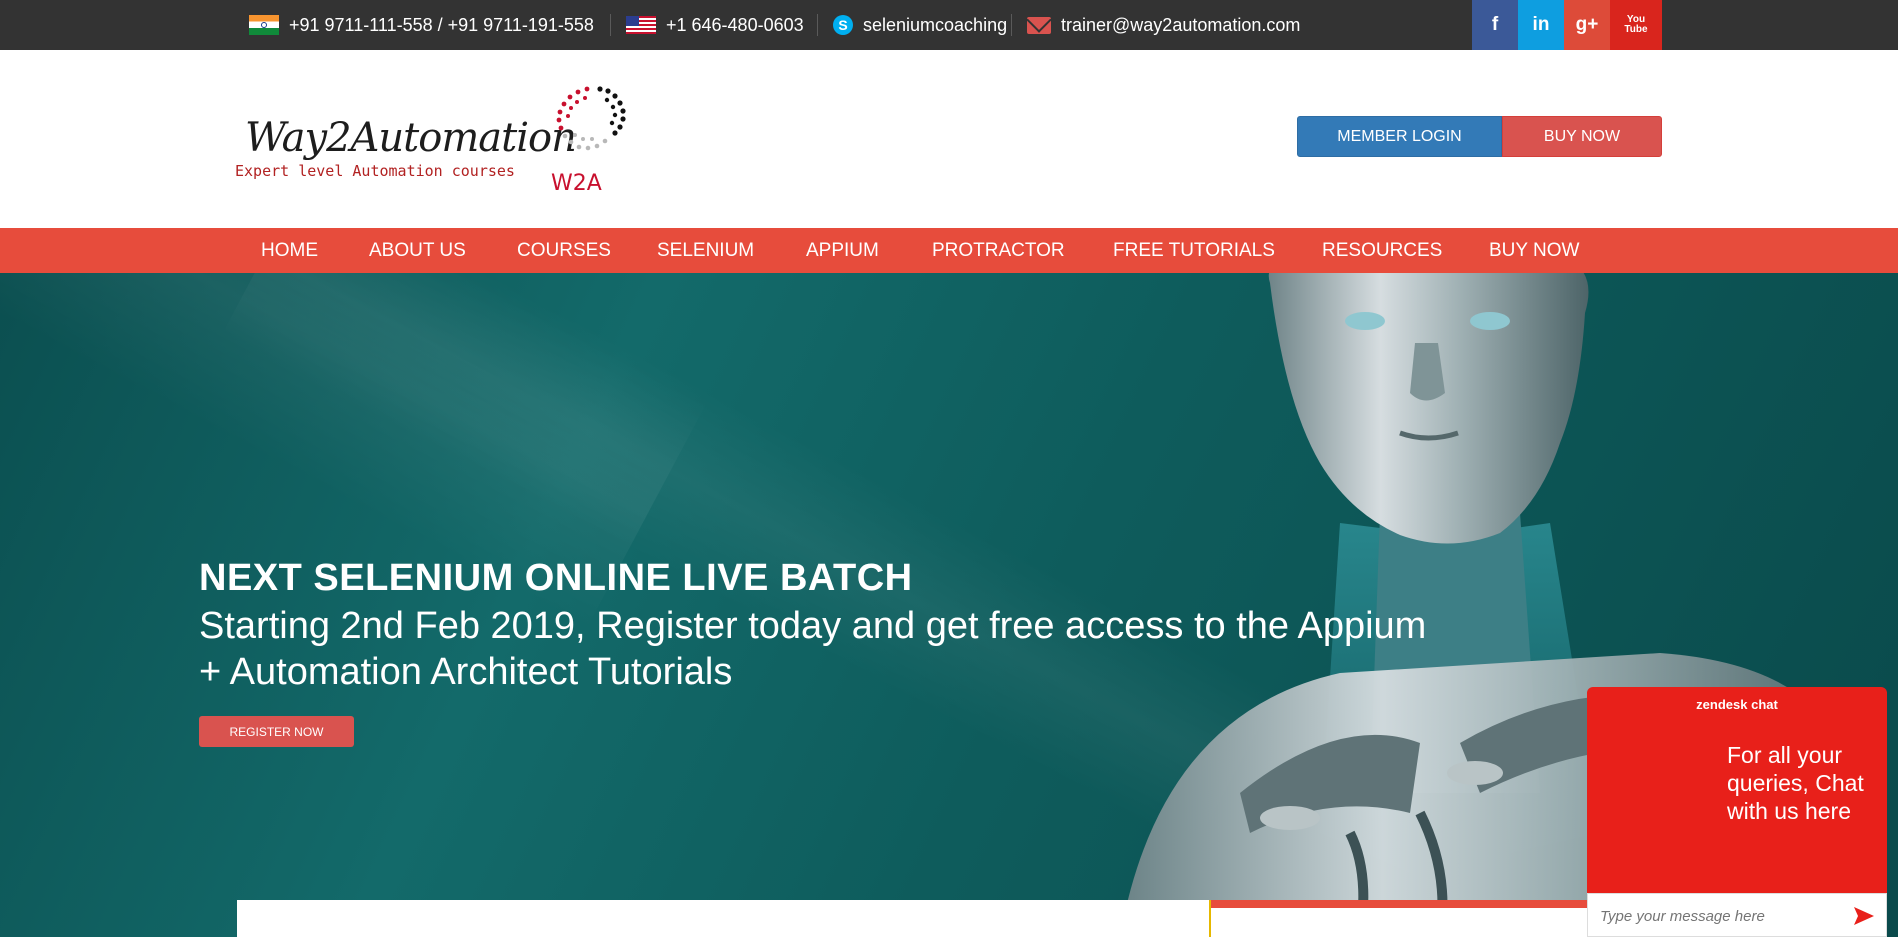 The image size is (1898, 937). I want to click on chat-input-area, so click(1737, 915).